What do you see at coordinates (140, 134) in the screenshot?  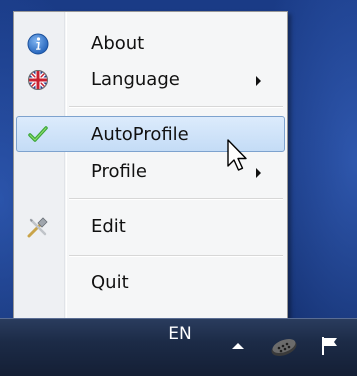 I see `menu-item-label: AutoProfile` at bounding box center [140, 134].